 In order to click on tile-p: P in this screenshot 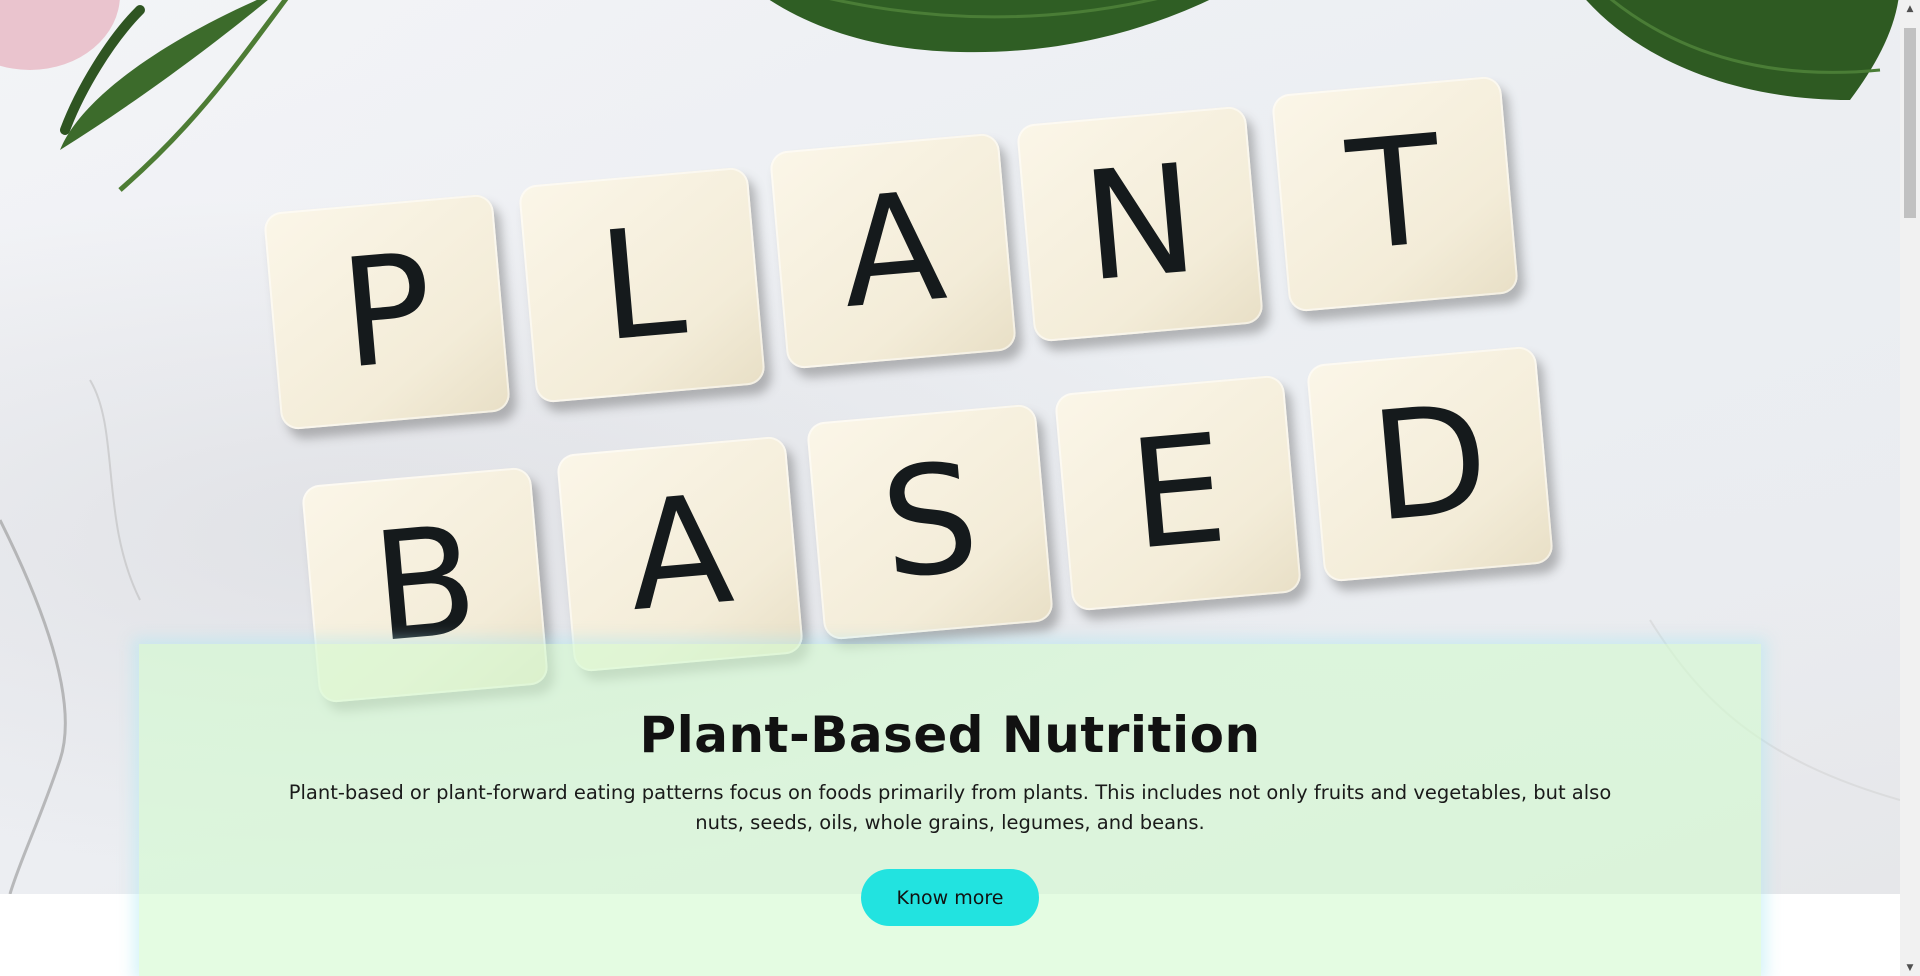, I will do `click(387, 312)`.